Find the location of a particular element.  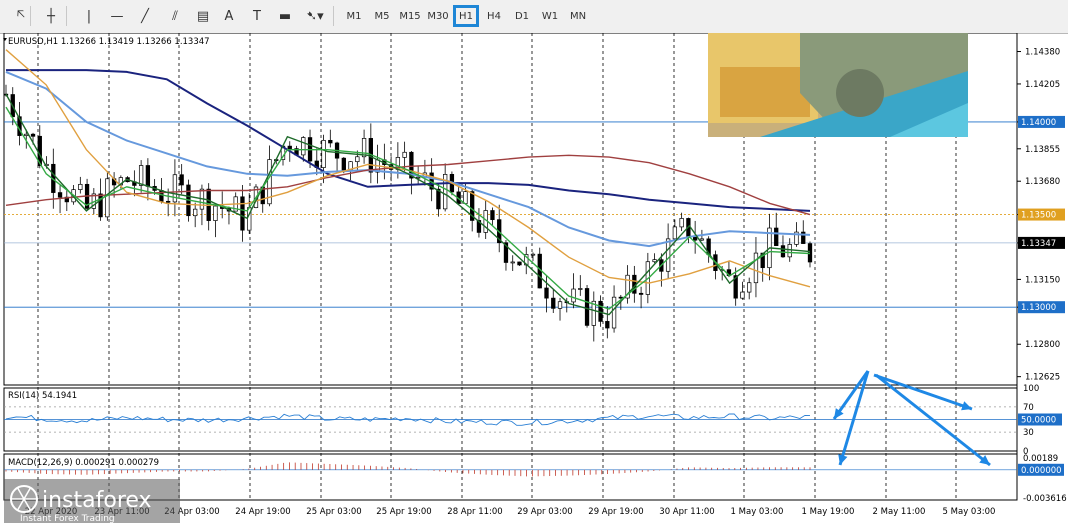

x-tick-label: 28 Apr 11:00 is located at coordinates (474, 512).